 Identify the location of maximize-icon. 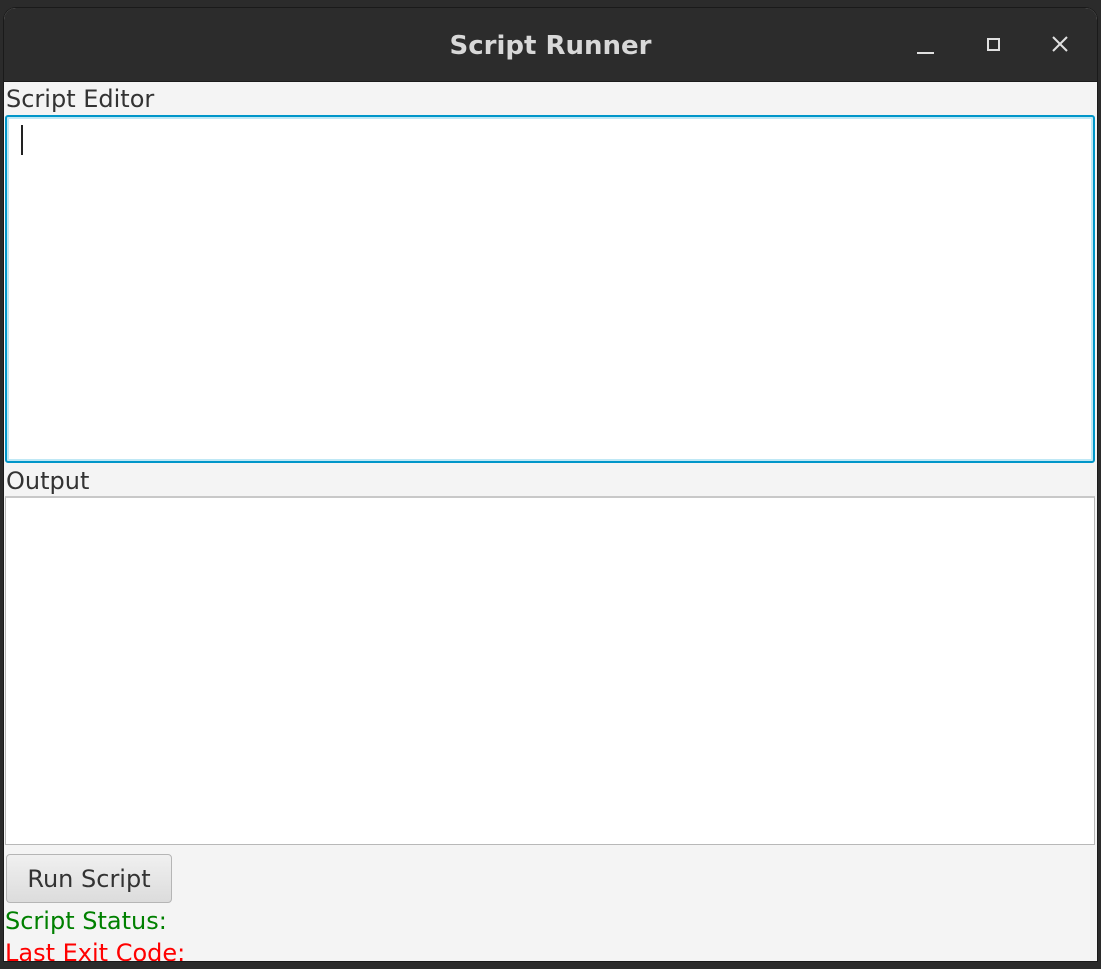
(993, 44).